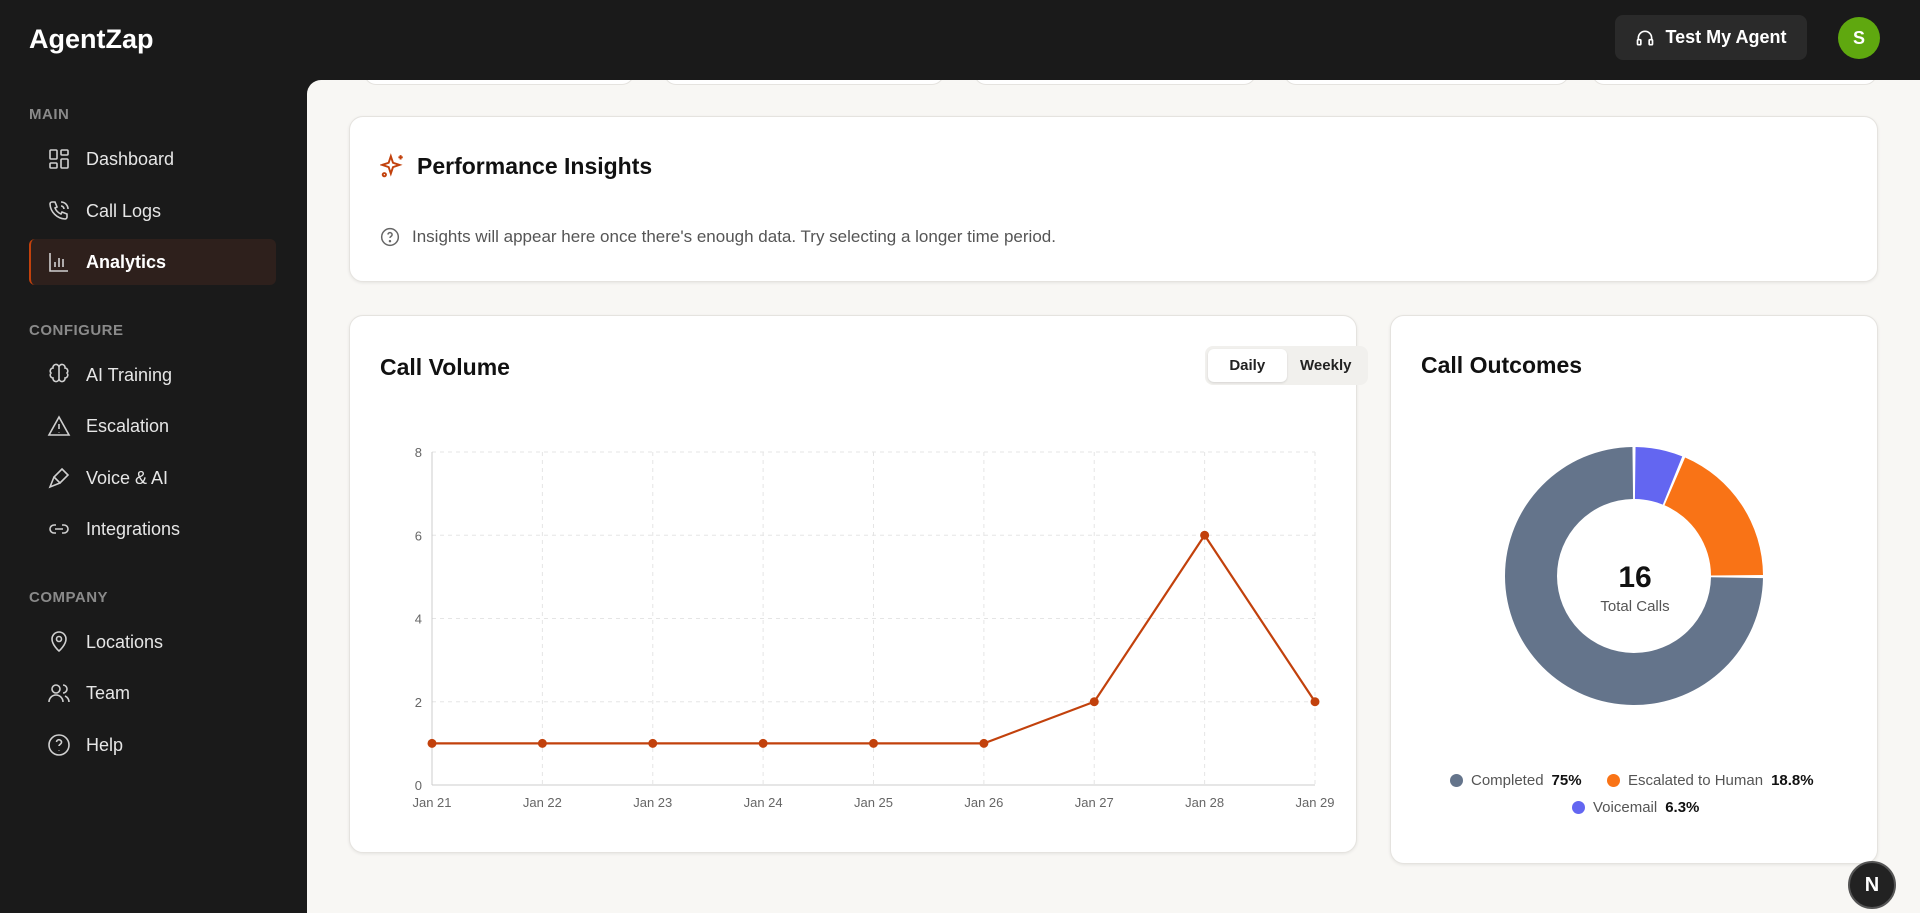  I want to click on legend-completed: Completed 75%, so click(1516, 780).